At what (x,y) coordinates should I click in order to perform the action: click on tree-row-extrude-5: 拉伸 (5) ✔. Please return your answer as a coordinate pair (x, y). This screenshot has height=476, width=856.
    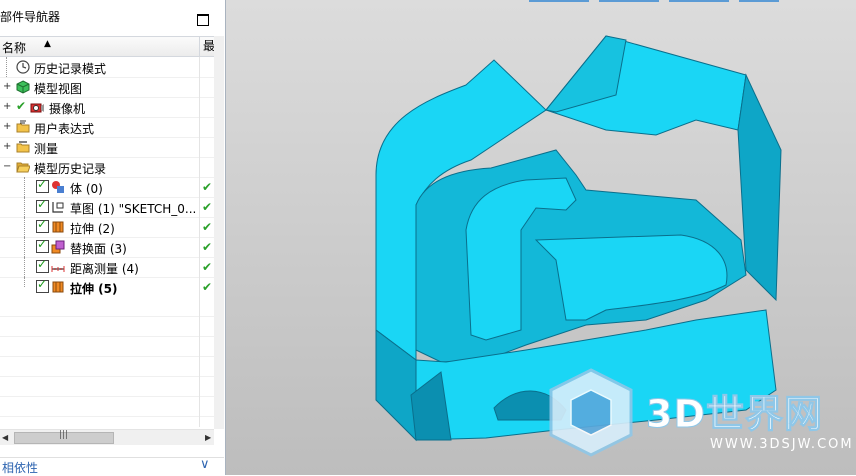
    Looking at the image, I should click on (107, 287).